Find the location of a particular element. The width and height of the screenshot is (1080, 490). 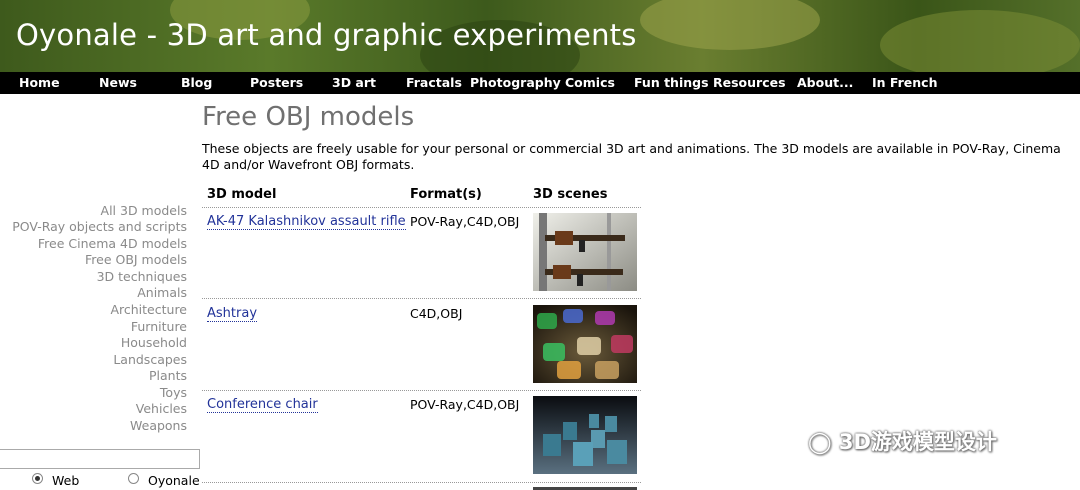

nav-comics: Comics is located at coordinates (590, 82).